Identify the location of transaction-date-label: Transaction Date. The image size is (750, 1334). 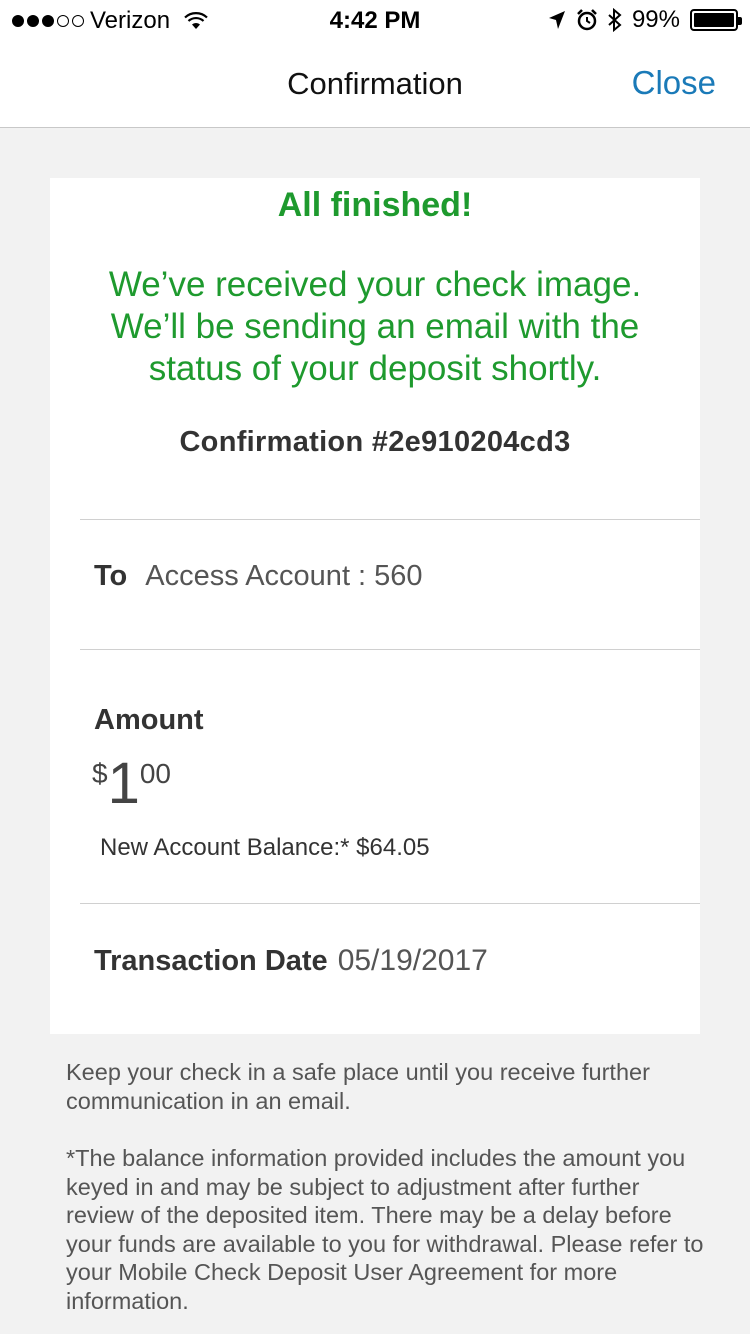
(211, 961).